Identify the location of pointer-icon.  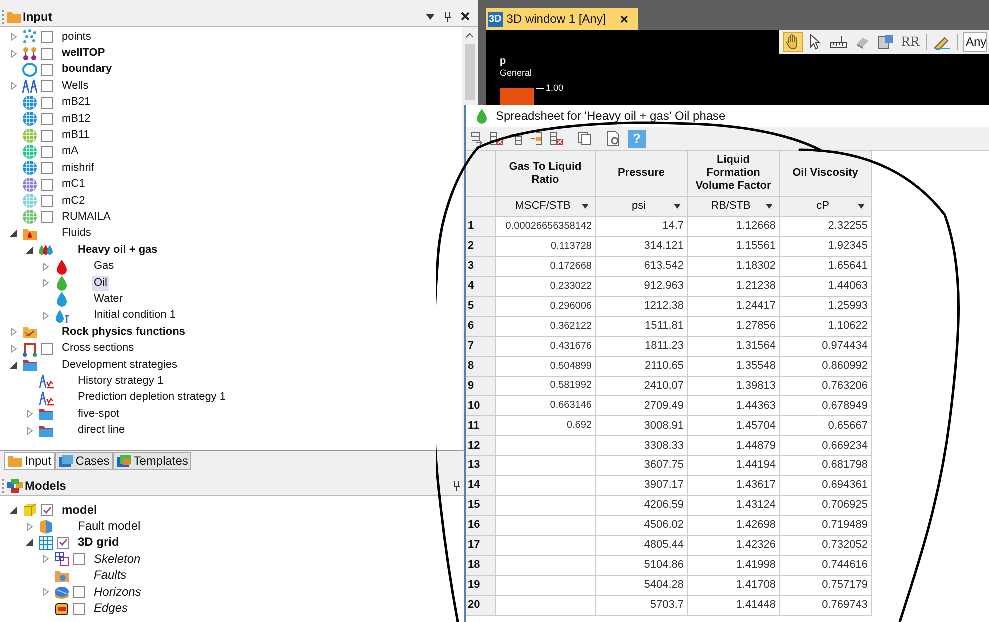
(816, 42).